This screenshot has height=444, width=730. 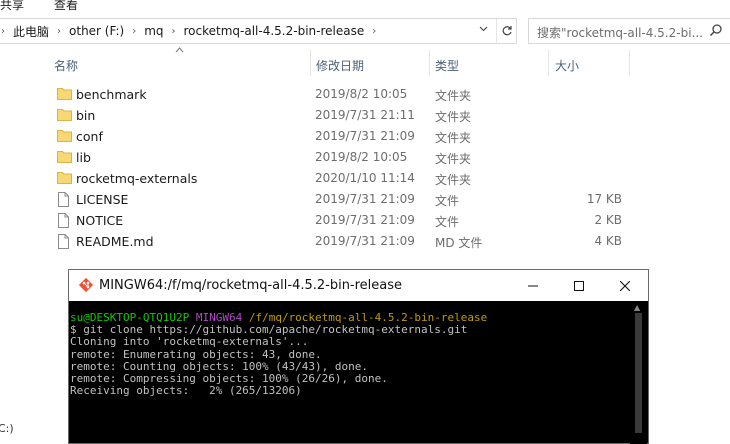 I want to click on prompt-path: /f/mq/rocketmq-all-4.5.2-bin-release, so click(x=368, y=317).